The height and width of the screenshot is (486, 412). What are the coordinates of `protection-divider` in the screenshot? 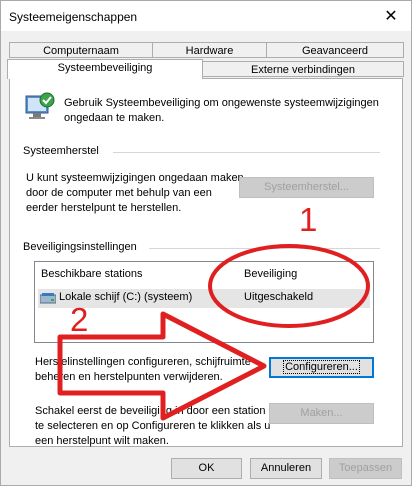 It's located at (264, 248).